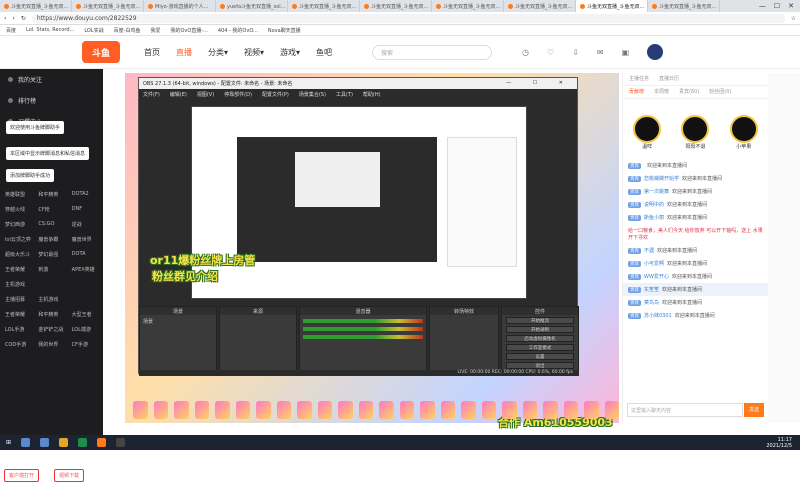  I want to click on chat-message: 贵宾 不遇 欢迎来到本直播间, so click(695, 250).